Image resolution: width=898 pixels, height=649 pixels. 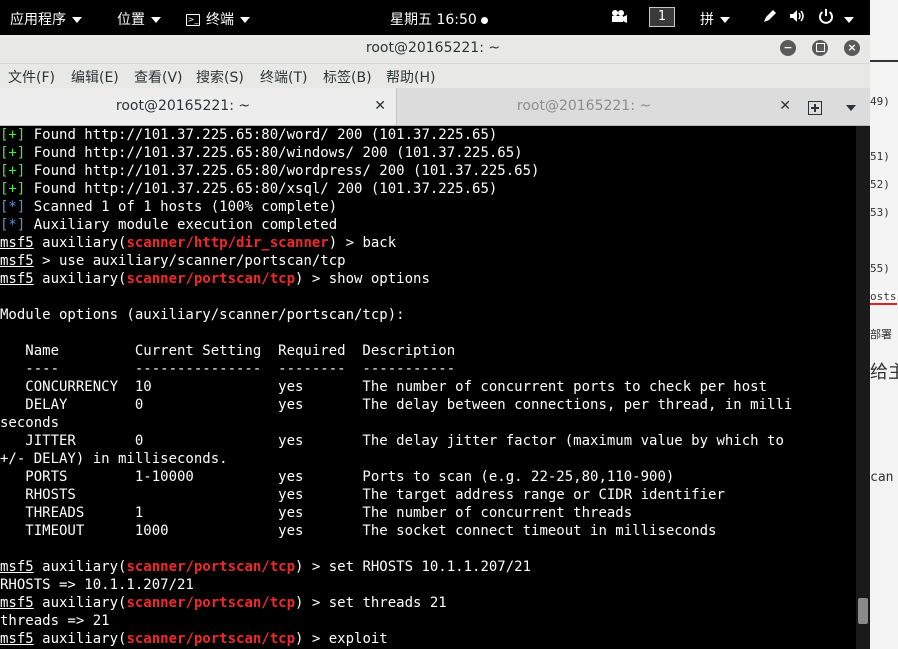 I want to click on window-titlebar: root@20165221: ~ − ×, so click(x=435, y=49).